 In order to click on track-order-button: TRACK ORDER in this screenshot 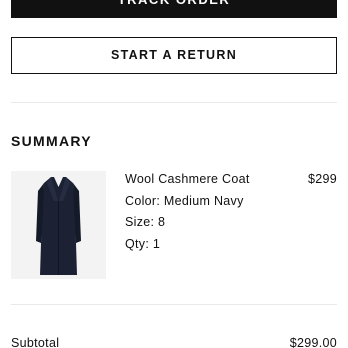, I will do `click(174, 9)`.